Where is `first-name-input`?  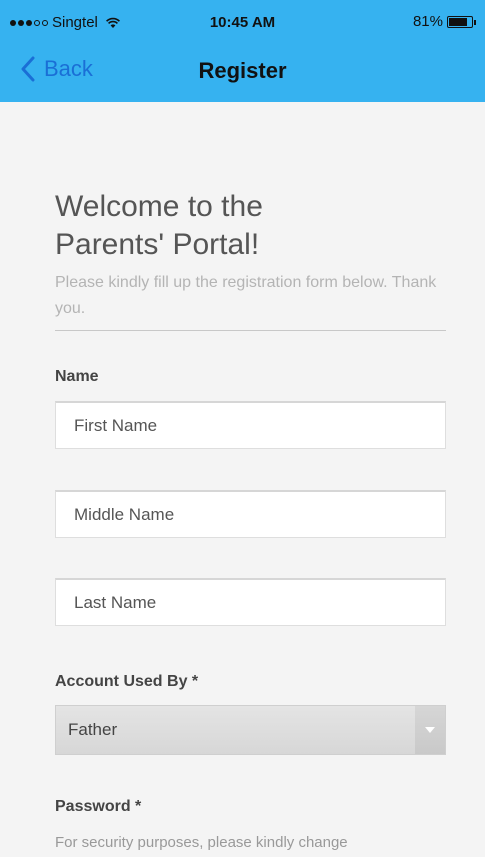 first-name-input is located at coordinates (250, 425).